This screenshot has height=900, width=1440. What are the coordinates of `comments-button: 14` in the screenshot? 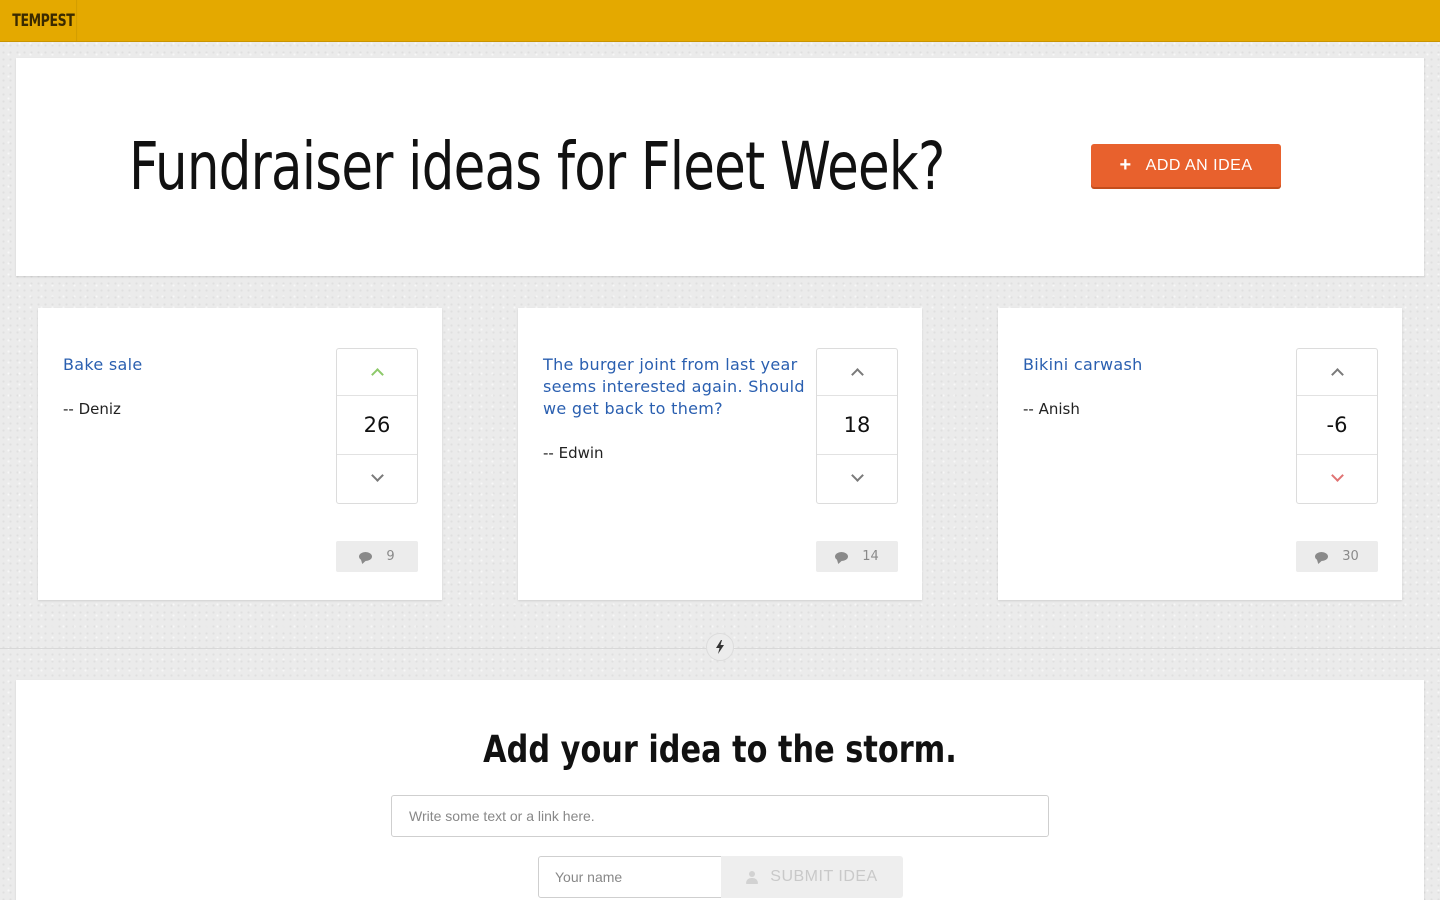 It's located at (857, 556).